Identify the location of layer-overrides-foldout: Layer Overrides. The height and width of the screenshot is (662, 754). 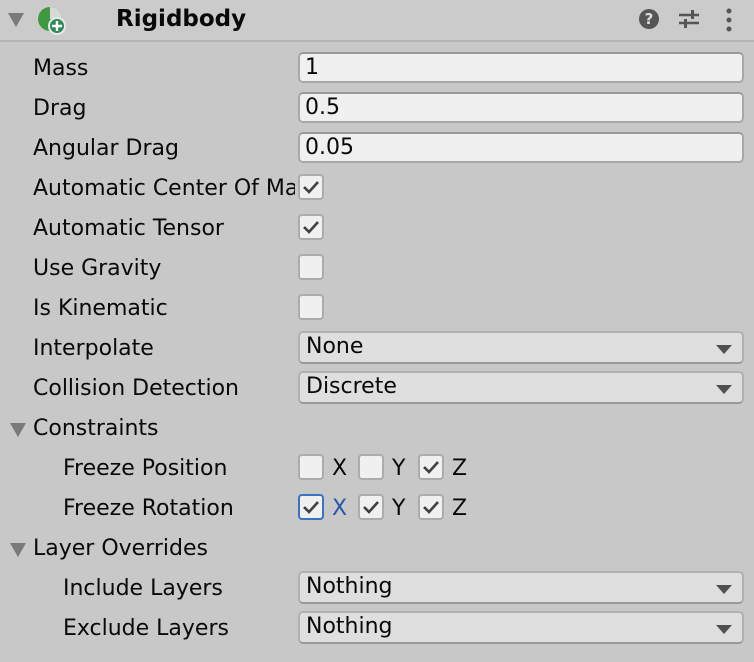
(120, 548).